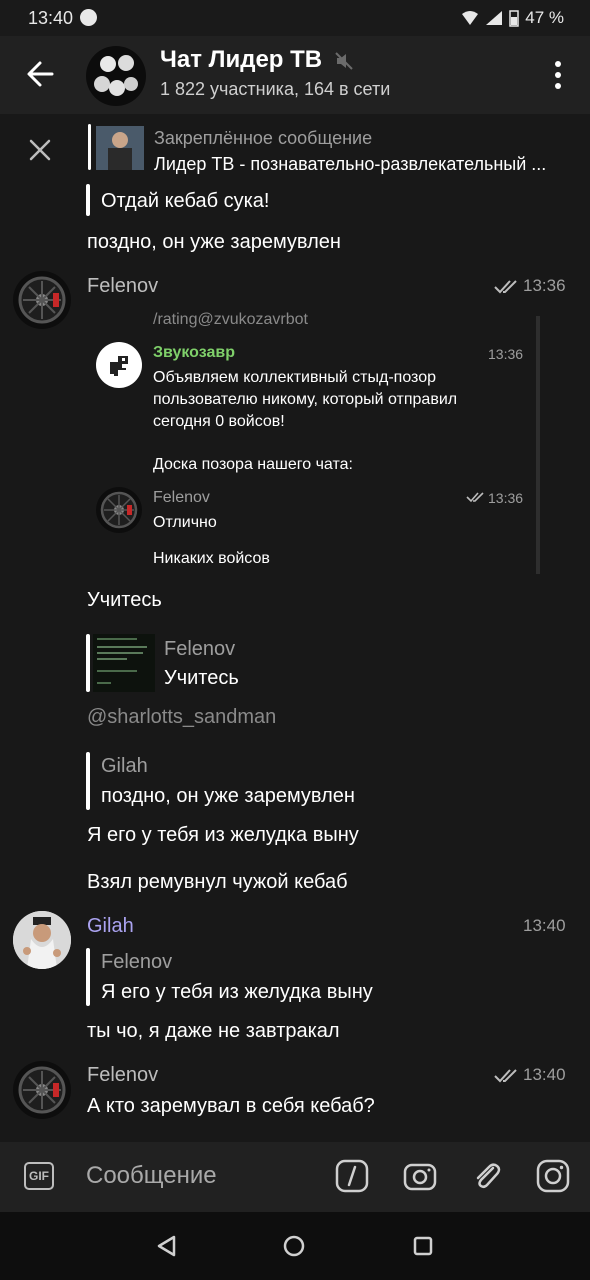 The width and height of the screenshot is (590, 1280). I want to click on muted-icon, so click(344, 60).